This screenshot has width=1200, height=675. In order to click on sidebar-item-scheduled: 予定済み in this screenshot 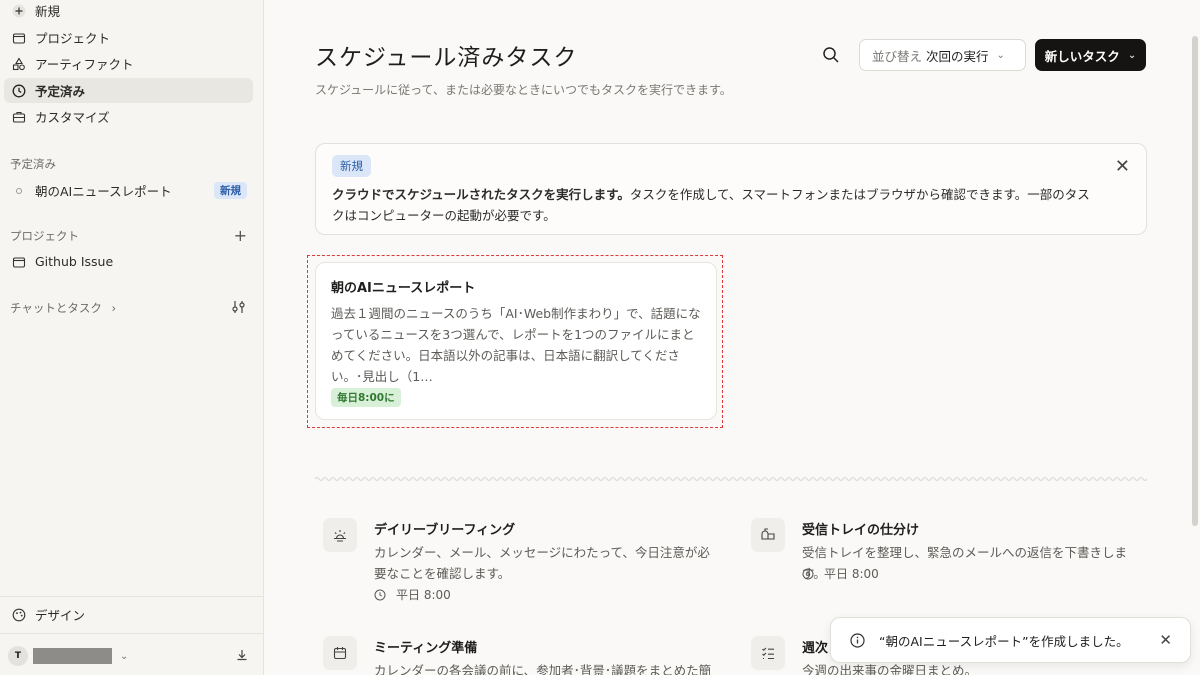, I will do `click(128, 90)`.